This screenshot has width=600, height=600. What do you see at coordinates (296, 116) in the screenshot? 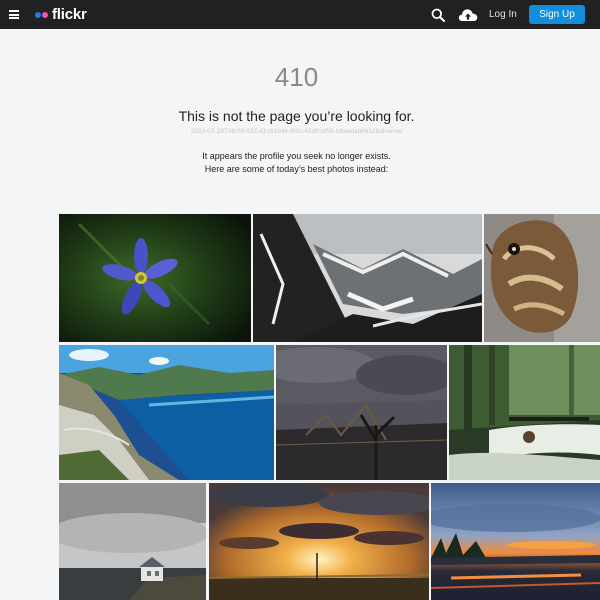
I see `error-title: This is not the page you’re looking for.` at bounding box center [296, 116].